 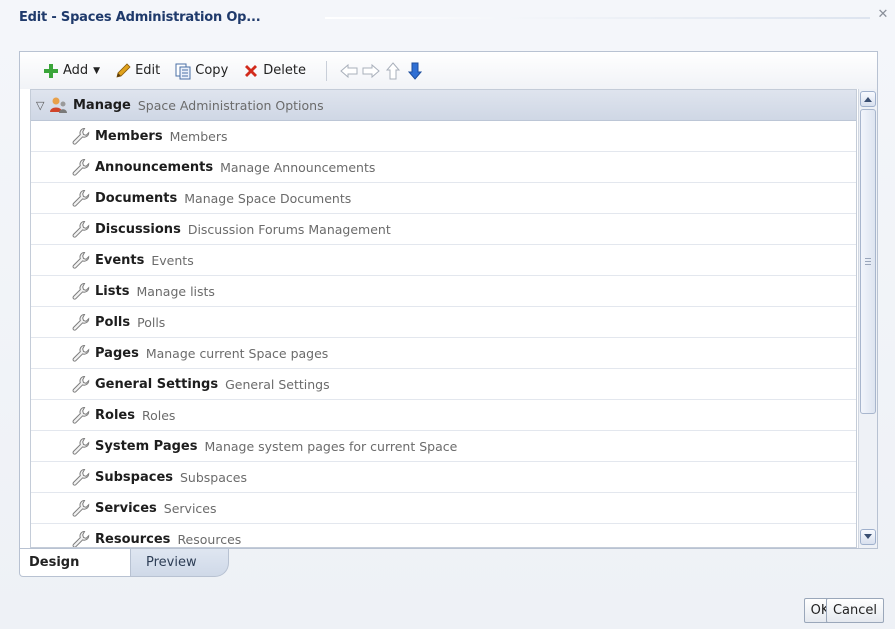 I want to click on edit-label: Edit, so click(x=148, y=70).